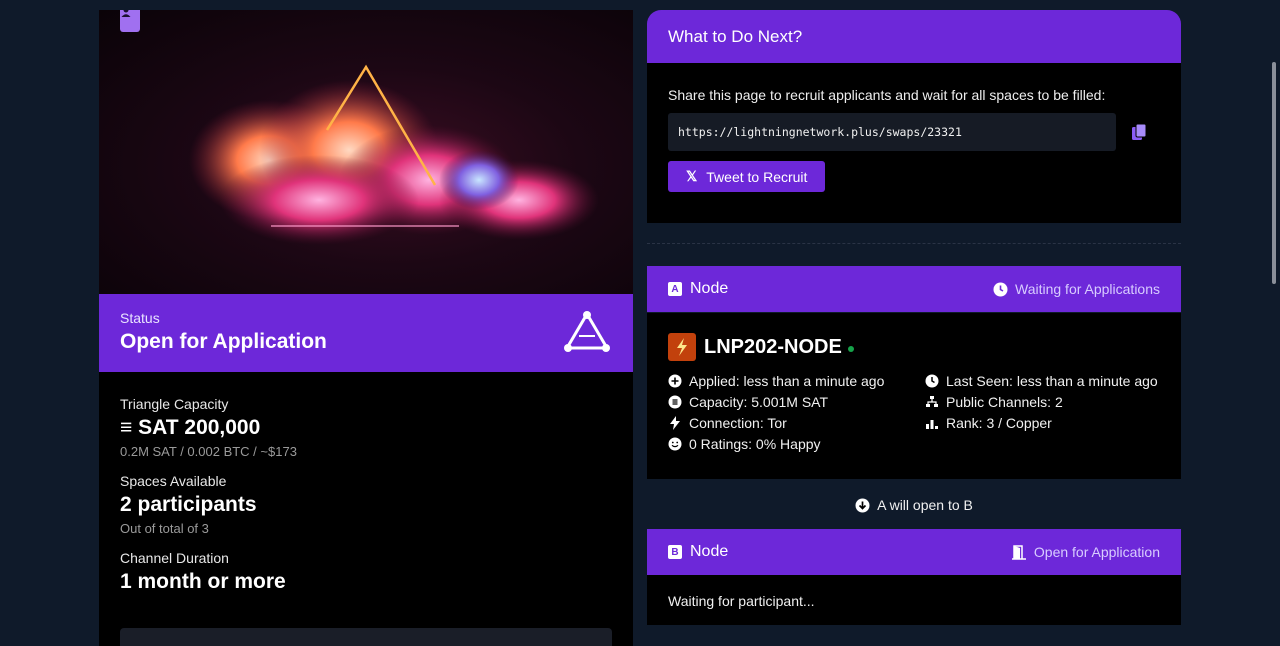 The height and width of the screenshot is (646, 1280). I want to click on channel-flow-a-to-b: A will open to B, so click(914, 505).